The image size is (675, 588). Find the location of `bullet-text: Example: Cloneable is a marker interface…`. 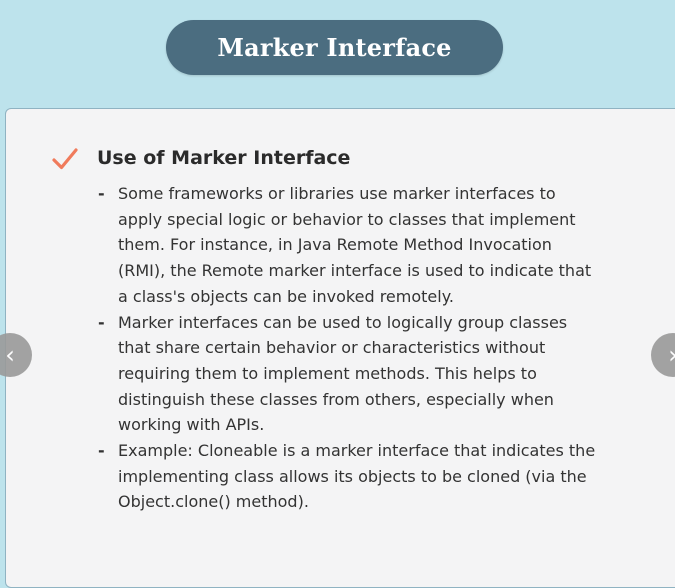

bullet-text: Example: Cloneable is a marker interface… is located at coordinates (357, 476).